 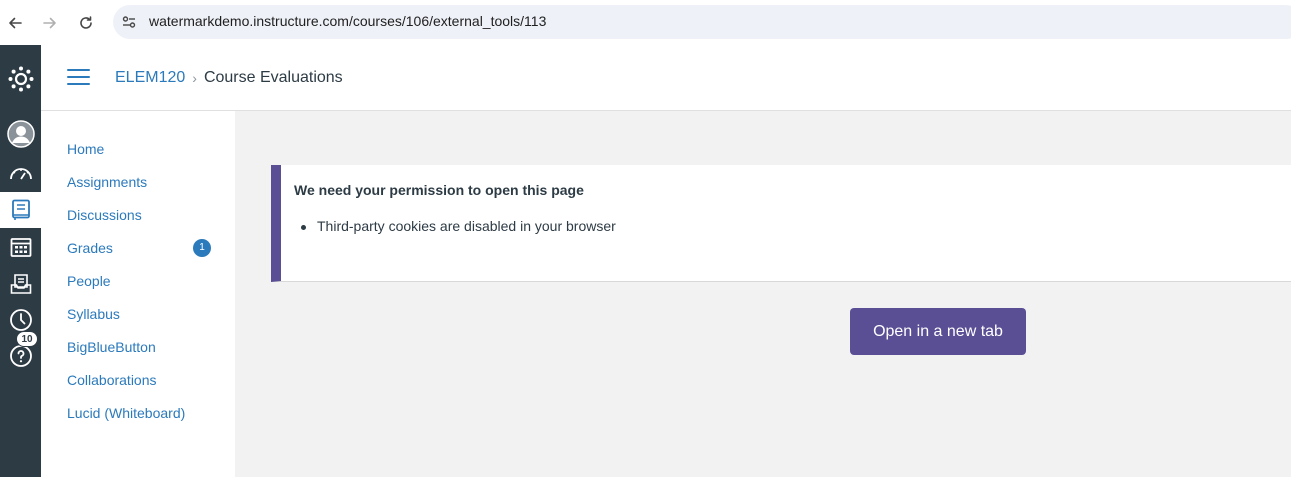 I want to click on back-button, so click(x=15, y=23).